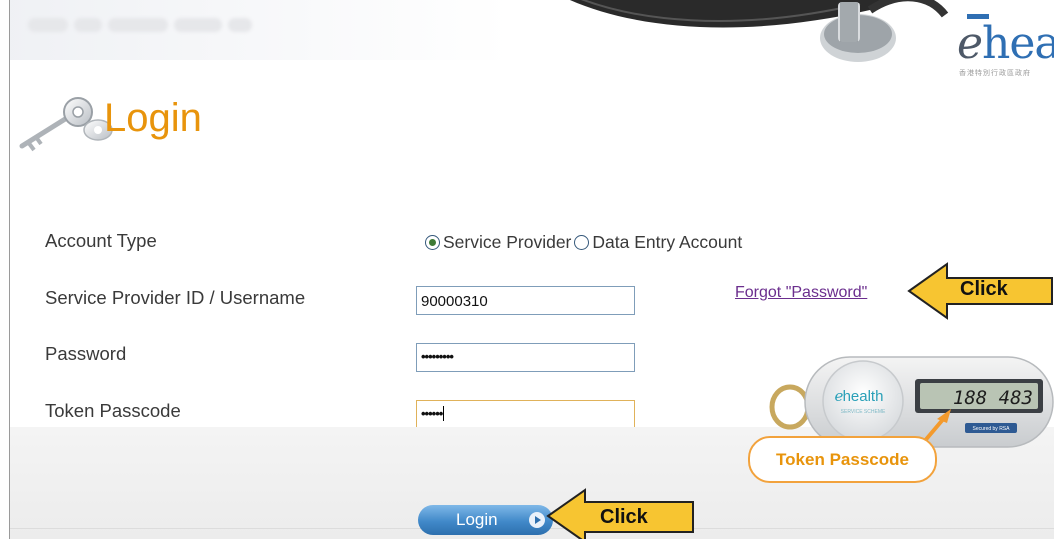 The width and height of the screenshot is (1054, 539). I want to click on svg-text: e, so click(839, 396).